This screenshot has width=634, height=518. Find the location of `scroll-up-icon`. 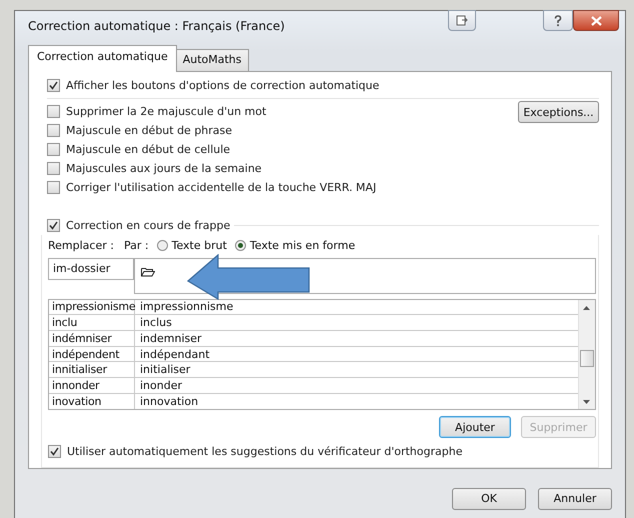

scroll-up-icon is located at coordinates (586, 308).